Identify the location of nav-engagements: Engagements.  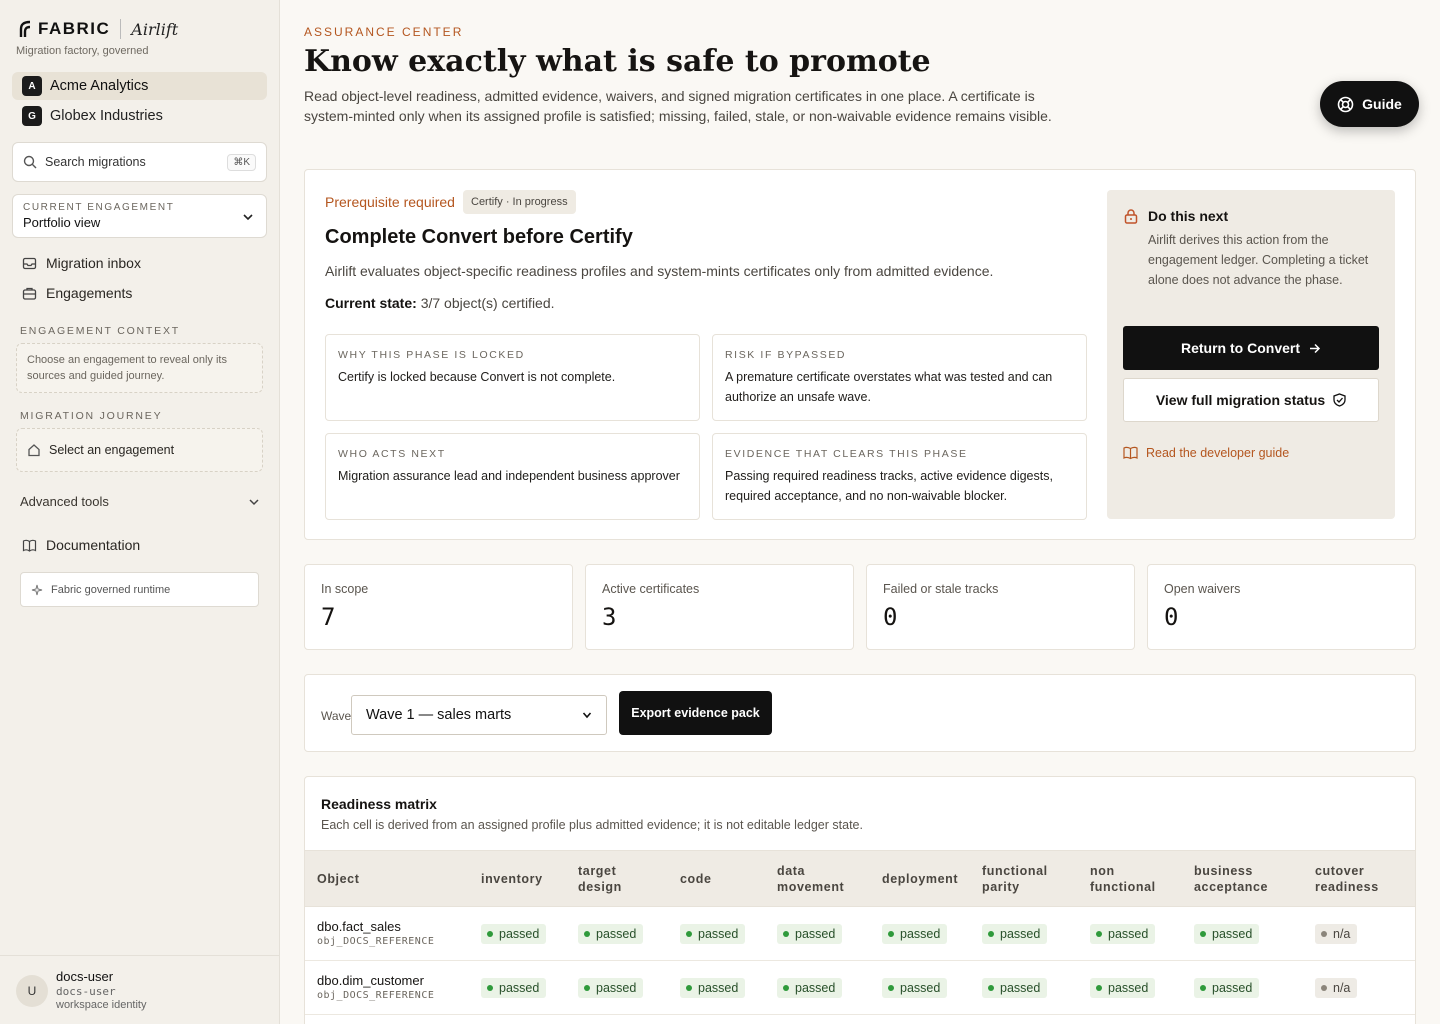
(77, 293).